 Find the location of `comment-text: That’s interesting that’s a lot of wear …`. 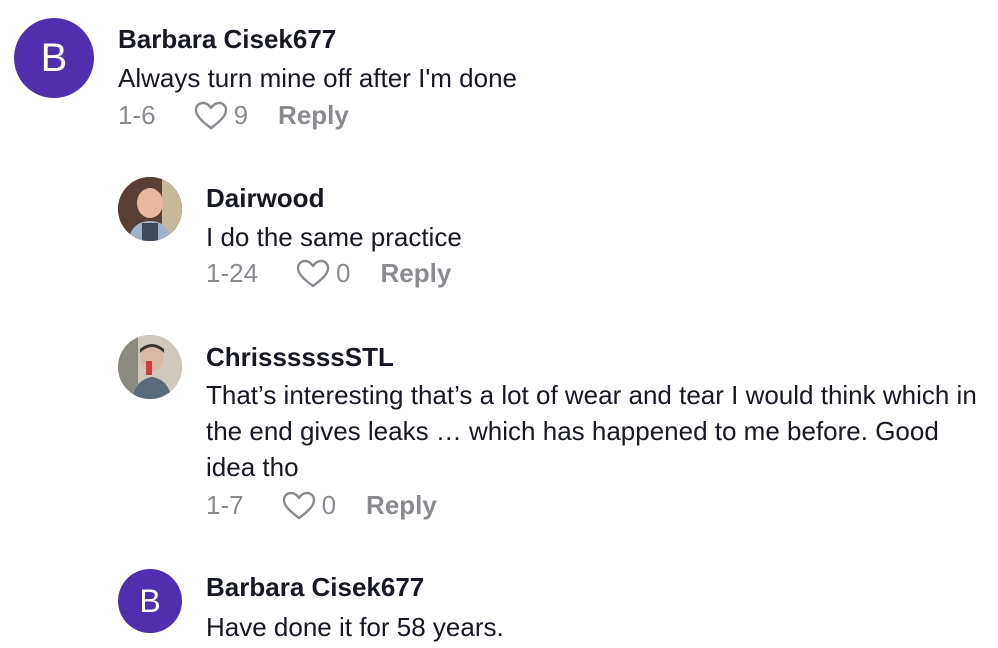

comment-text: That’s interesting that’s a lot of wear … is located at coordinates (591, 431).